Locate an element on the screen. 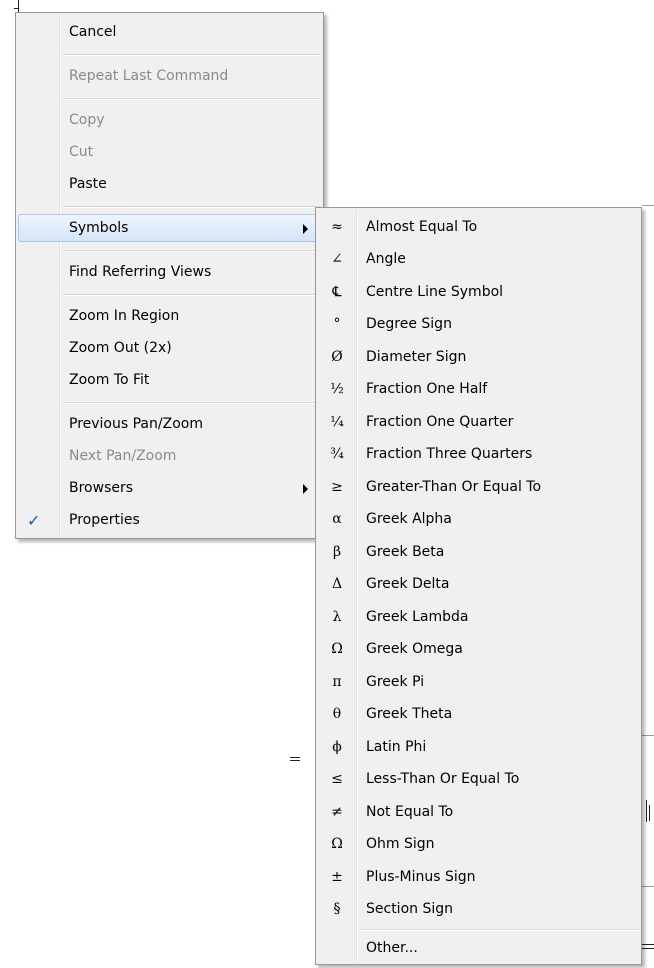 The height and width of the screenshot is (968, 654). symbol-item-section-sign: § Section Sign is located at coordinates (478, 909).